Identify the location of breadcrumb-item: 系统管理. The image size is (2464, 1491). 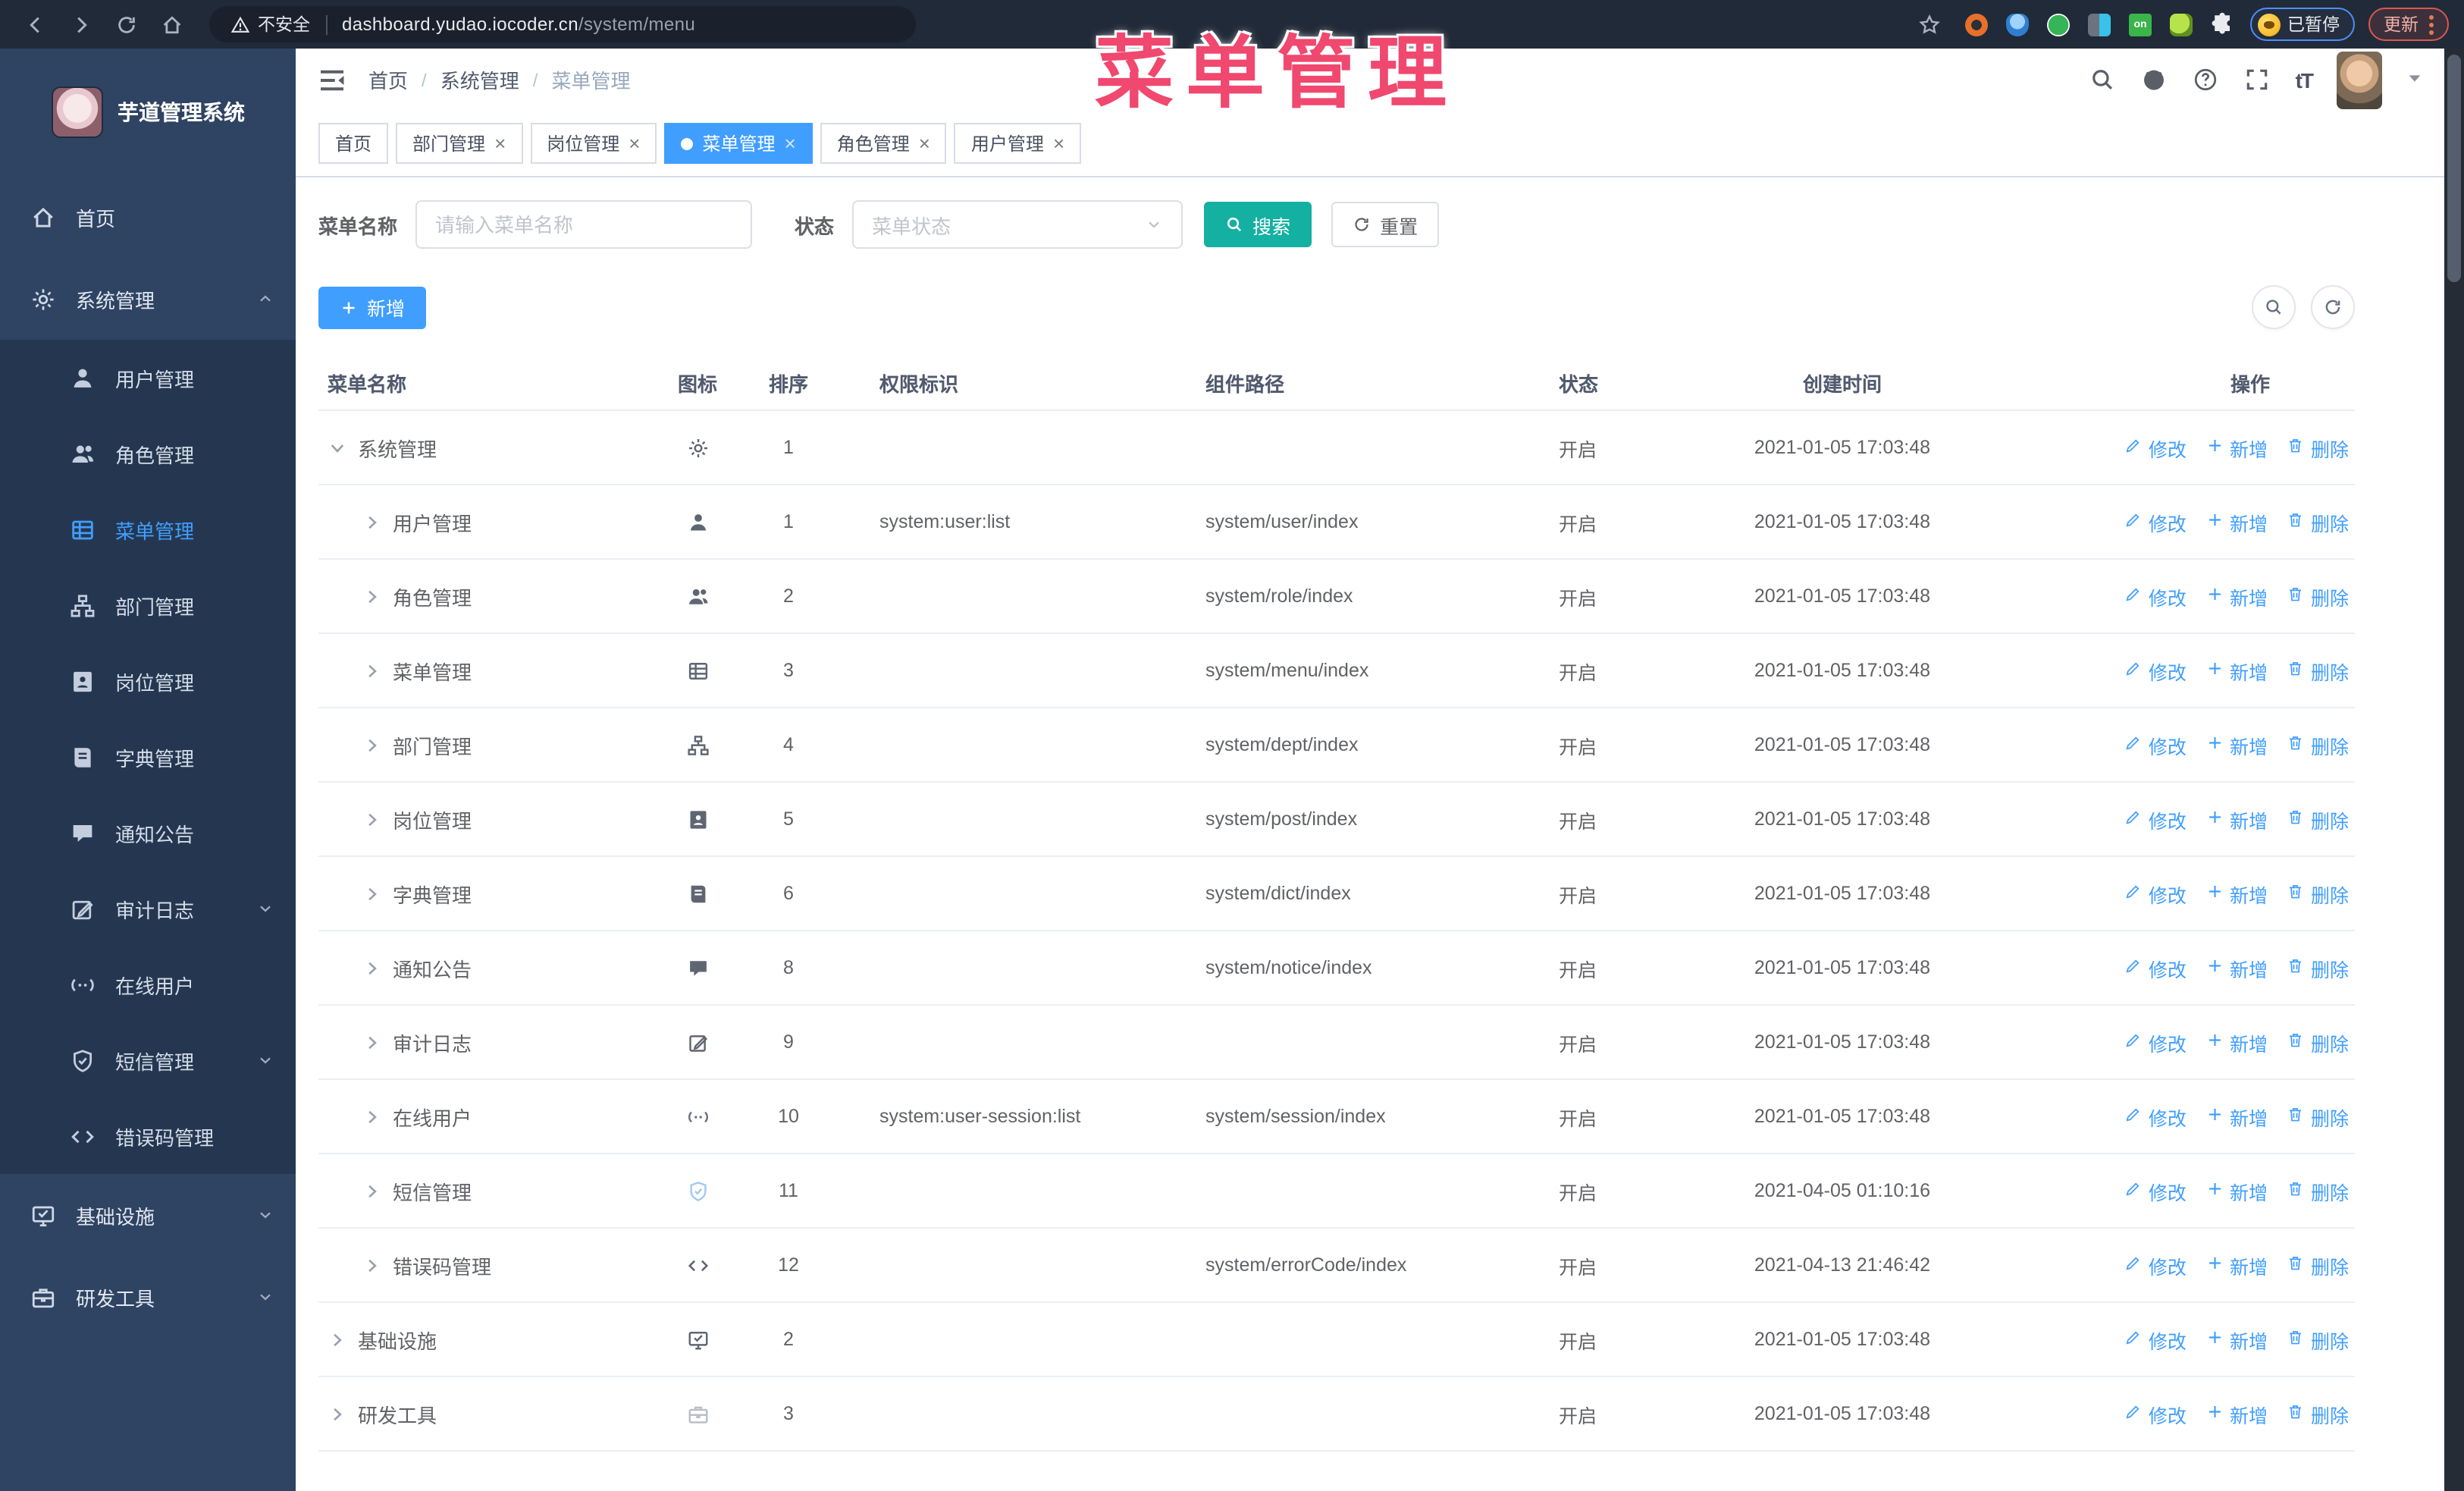
(479, 79).